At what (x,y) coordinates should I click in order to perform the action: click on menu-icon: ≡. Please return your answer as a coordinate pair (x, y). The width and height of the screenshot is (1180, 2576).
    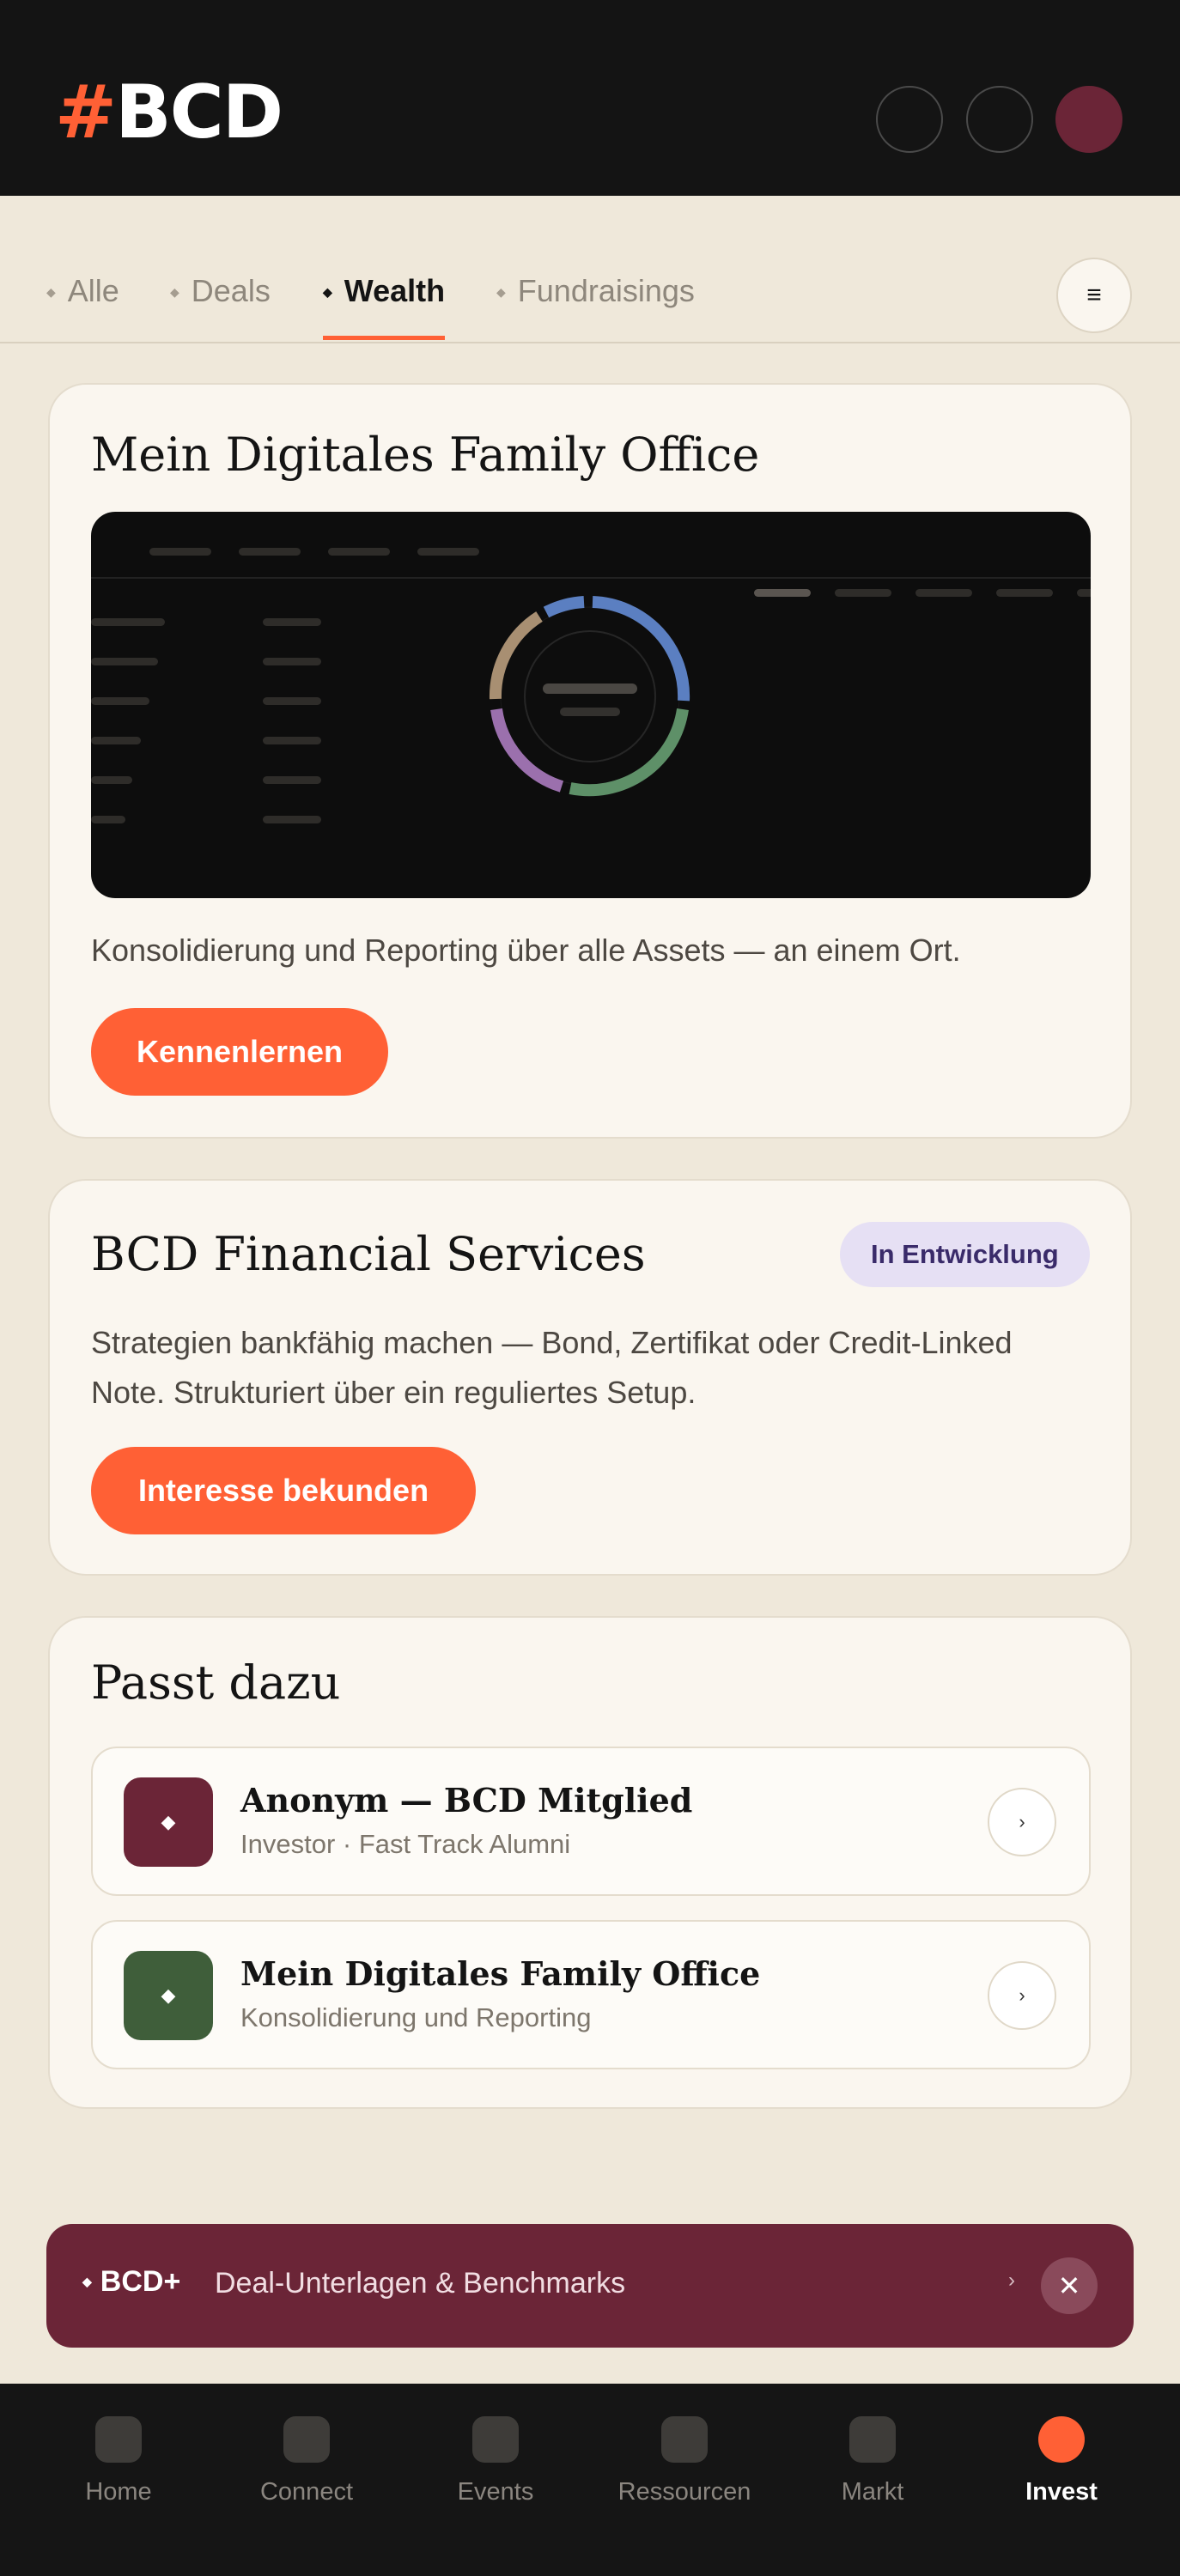
    Looking at the image, I should click on (1094, 295).